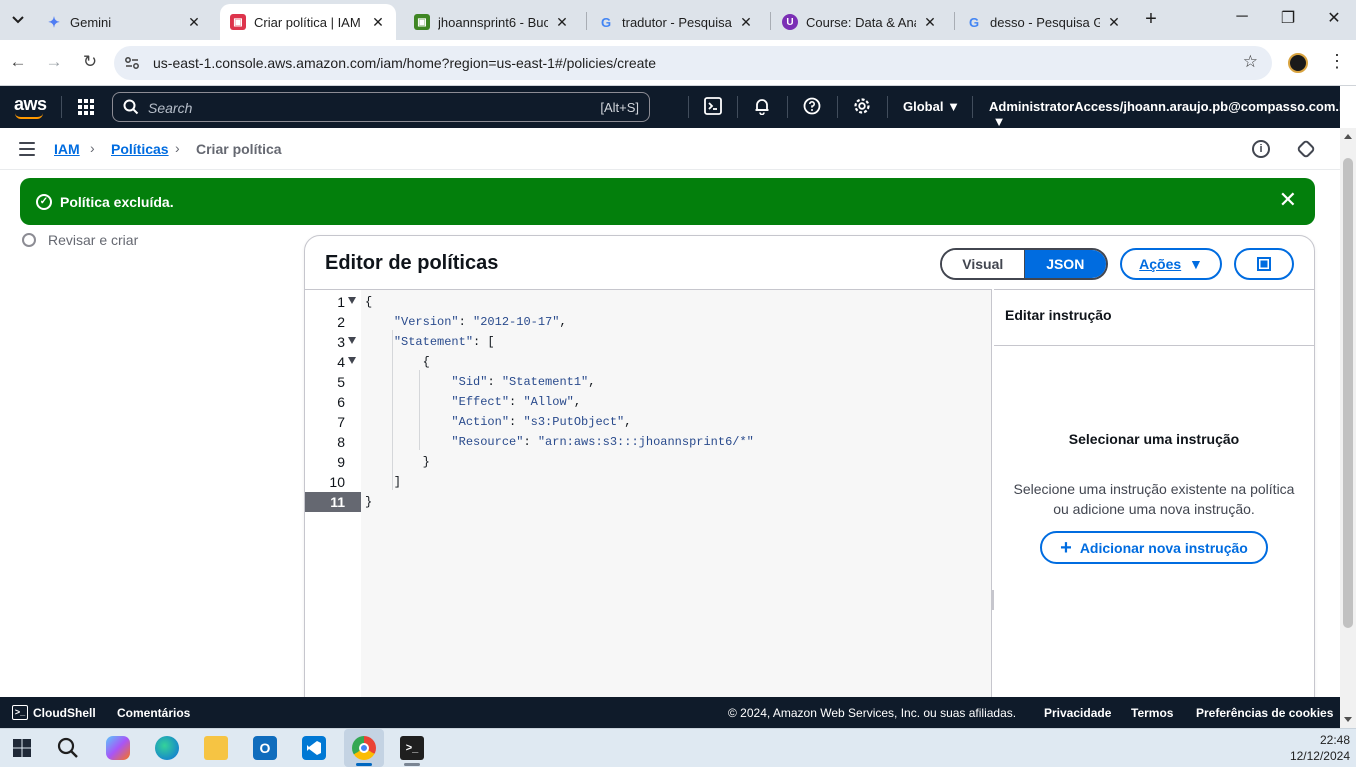 The image size is (1356, 767). I want to click on code-line: 1{, so click(648, 302).